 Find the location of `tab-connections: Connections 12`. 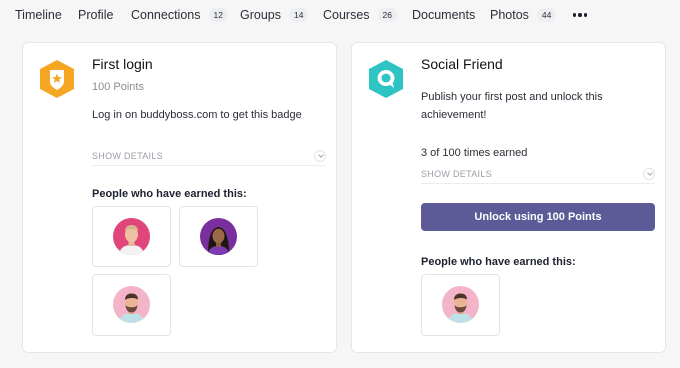

tab-connections: Connections 12 is located at coordinates (179, 15).